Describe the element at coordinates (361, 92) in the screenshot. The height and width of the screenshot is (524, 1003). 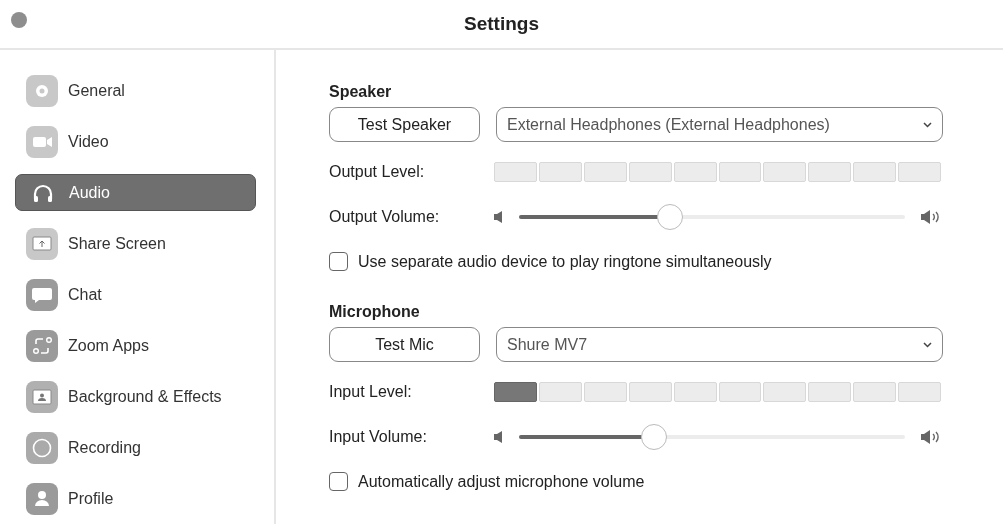
I see `section-heading: Speaker` at that location.